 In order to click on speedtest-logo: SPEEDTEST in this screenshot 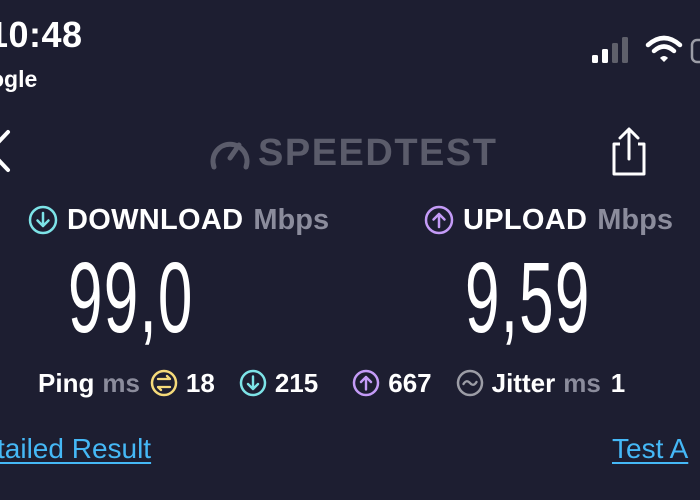, I will do `click(352, 153)`.